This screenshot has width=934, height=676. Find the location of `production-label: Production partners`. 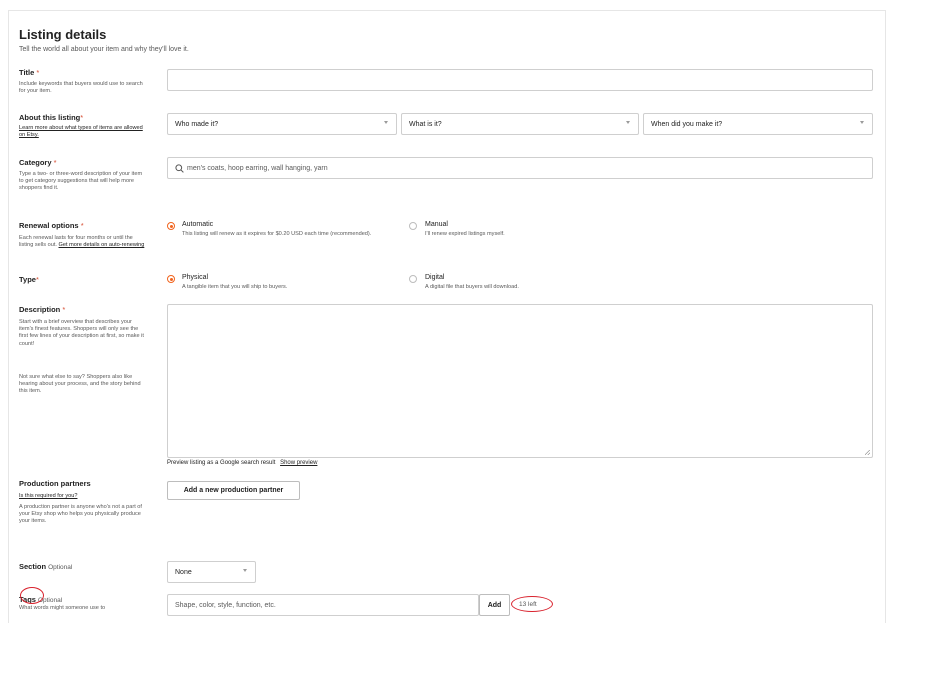

production-label: Production partners is located at coordinates (55, 483).